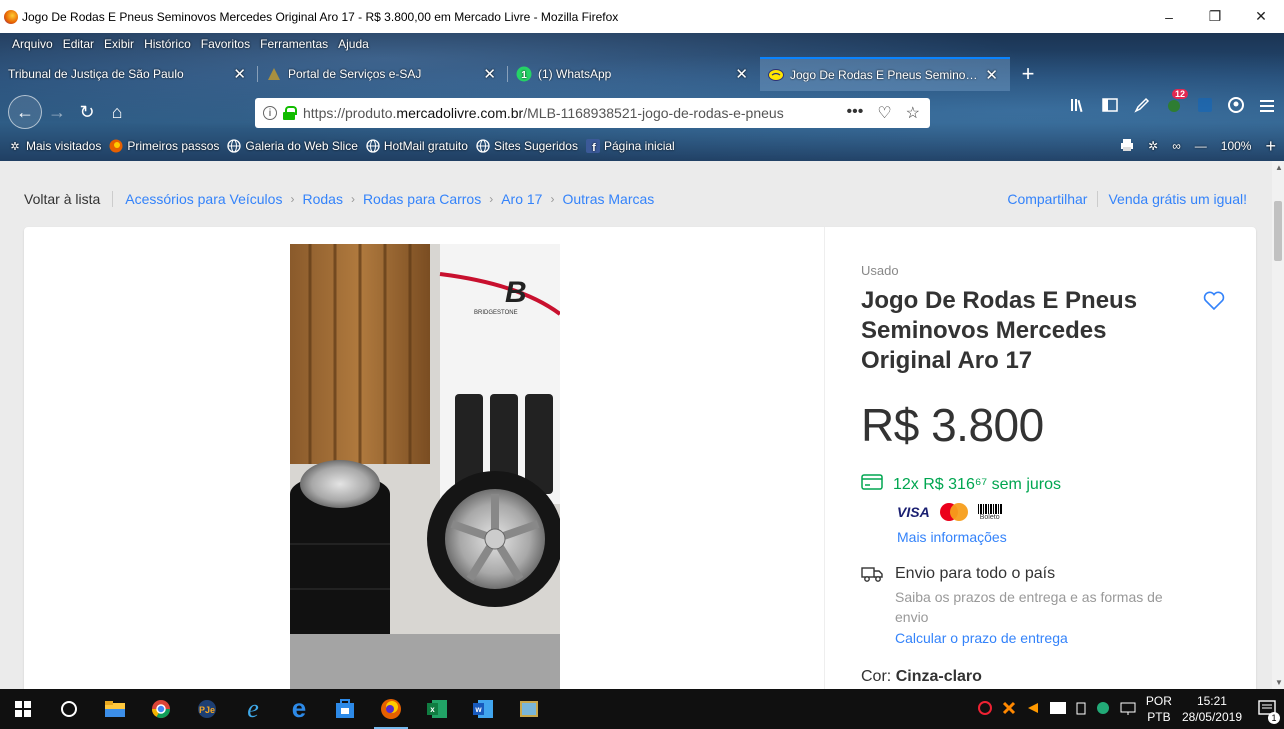 The image size is (1284, 729). What do you see at coordinates (1261, 16) in the screenshot?
I see `close-window-button: ✕` at bounding box center [1261, 16].